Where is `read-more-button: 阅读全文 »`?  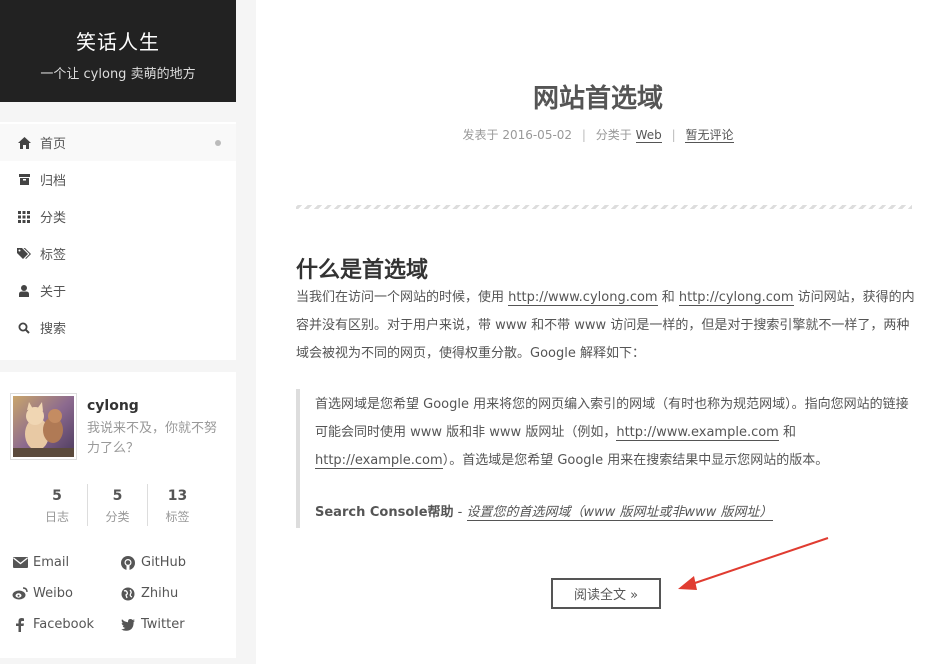 read-more-button: 阅读全文 » is located at coordinates (606, 593).